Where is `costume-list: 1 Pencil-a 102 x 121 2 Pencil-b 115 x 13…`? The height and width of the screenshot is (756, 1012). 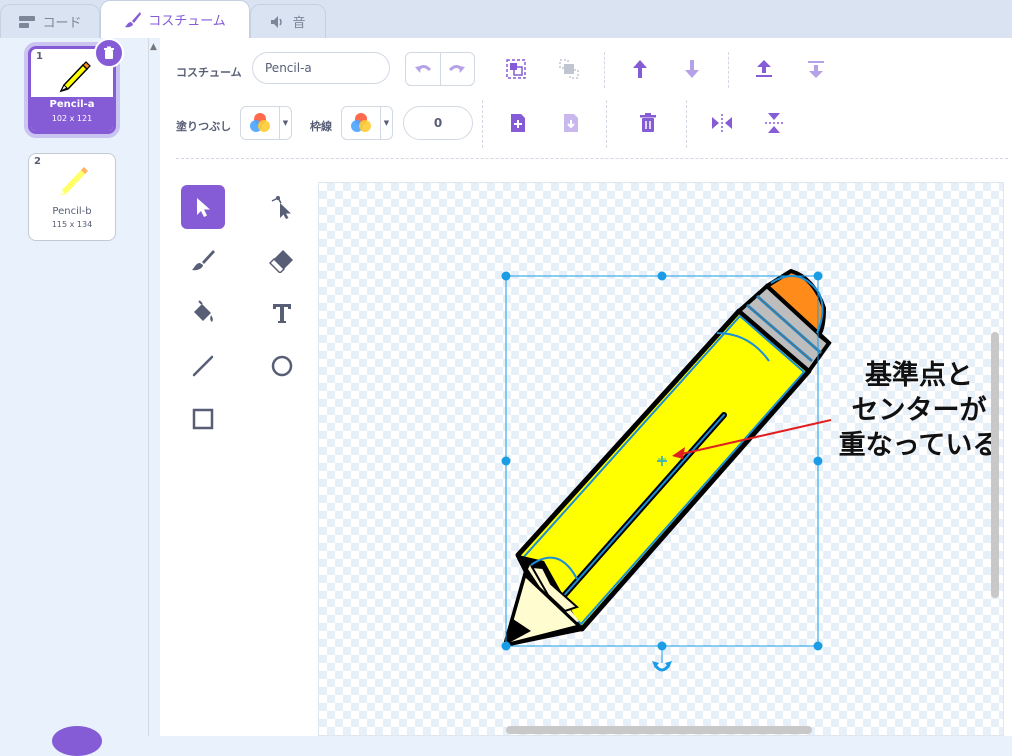
costume-list: 1 Pencil-a 102 x 121 2 Pencil-b 115 x 13… is located at coordinates (74, 397).